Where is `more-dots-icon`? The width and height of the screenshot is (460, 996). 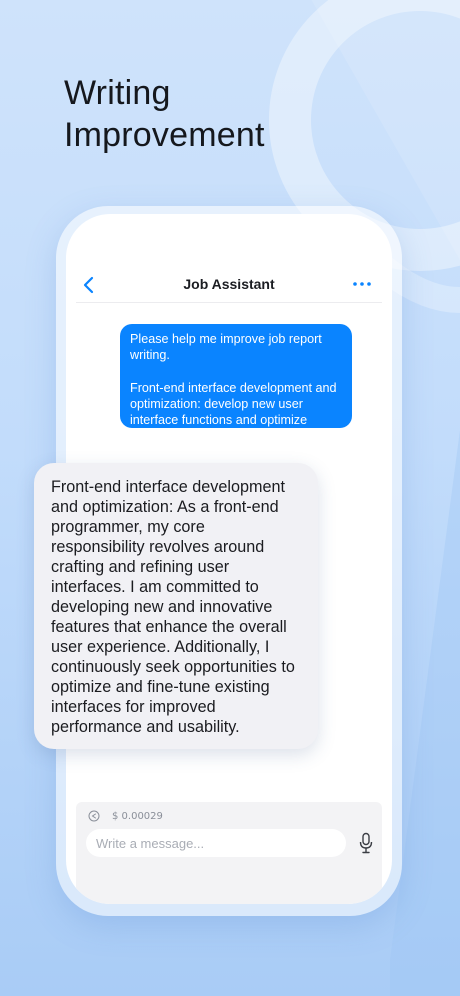 more-dots-icon is located at coordinates (362, 284).